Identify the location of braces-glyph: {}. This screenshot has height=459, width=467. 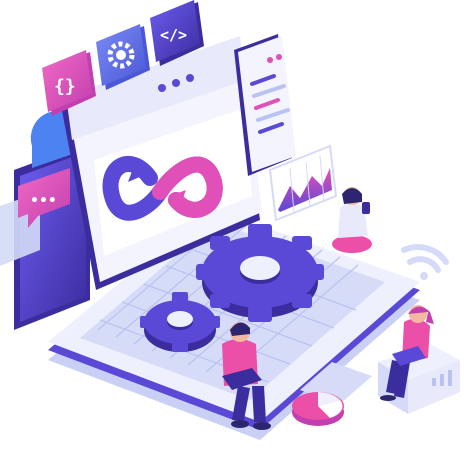
(65, 86).